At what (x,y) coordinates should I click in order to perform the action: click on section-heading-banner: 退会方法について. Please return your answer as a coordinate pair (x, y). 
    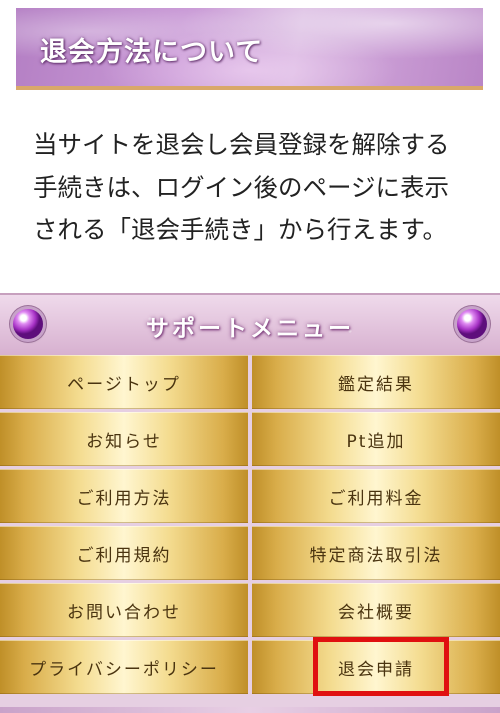
    Looking at the image, I should click on (249, 49).